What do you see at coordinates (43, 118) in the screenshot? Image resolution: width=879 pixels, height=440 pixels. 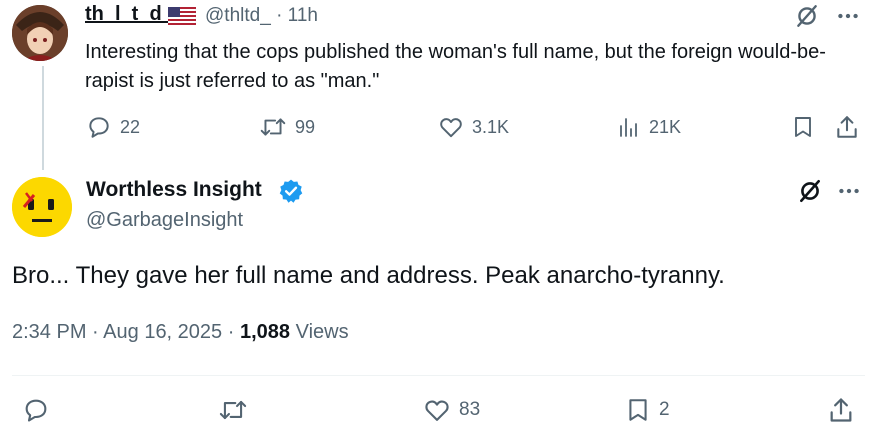 I see `thread-line` at bounding box center [43, 118].